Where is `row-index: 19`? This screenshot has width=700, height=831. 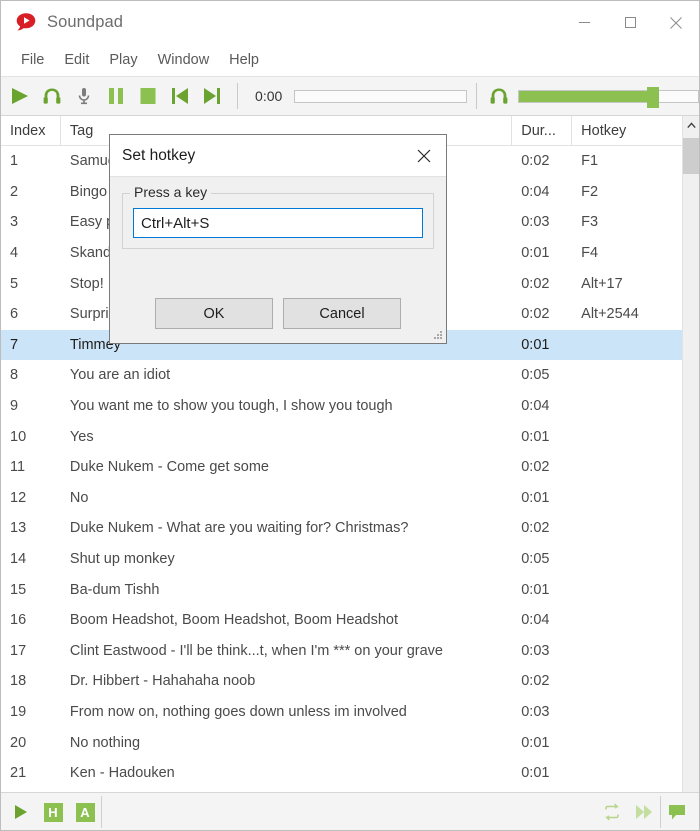 row-index: 19 is located at coordinates (18, 711).